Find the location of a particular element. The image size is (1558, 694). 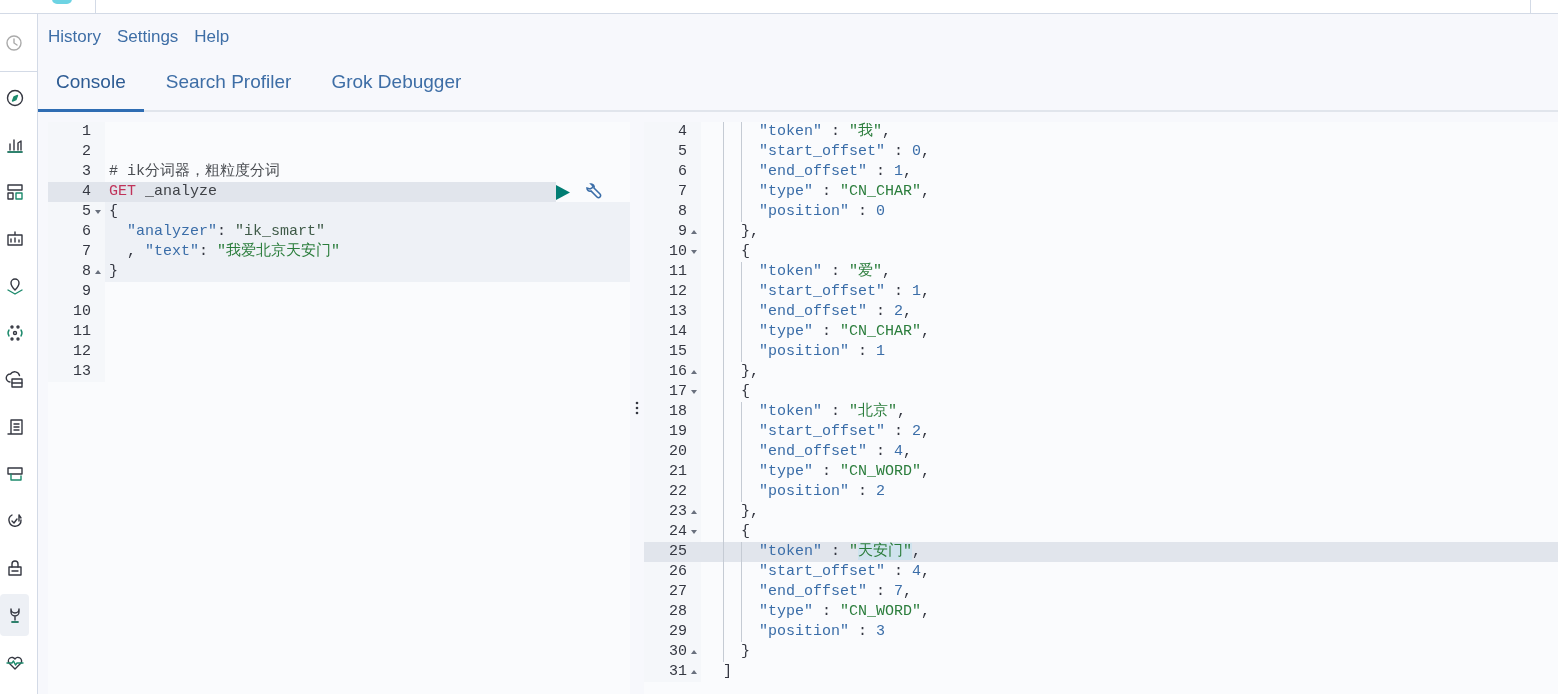

line-number: 26 is located at coordinates (677, 572).